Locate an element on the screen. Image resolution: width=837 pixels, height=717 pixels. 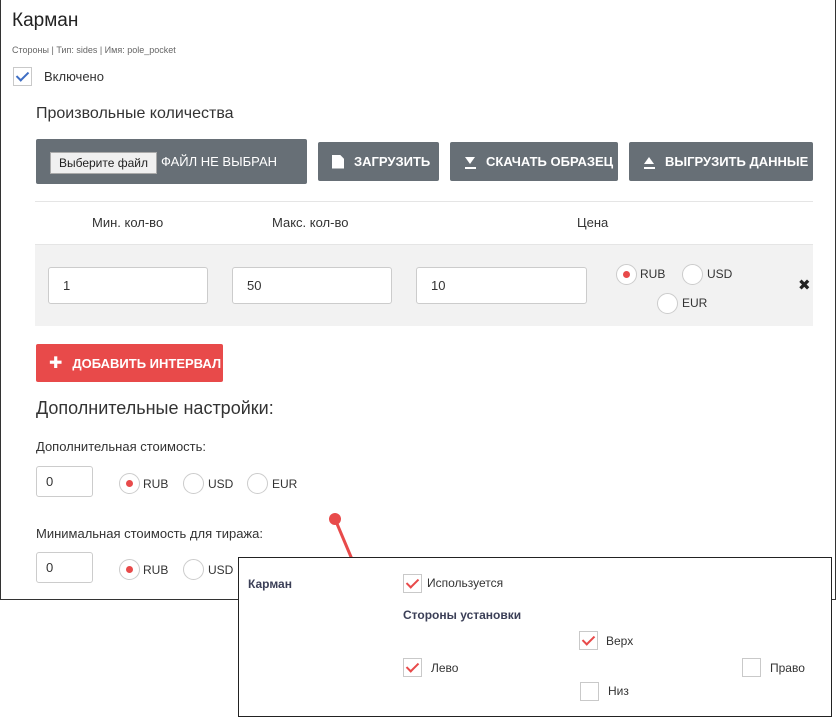
col-header-price: Цена is located at coordinates (593, 222).